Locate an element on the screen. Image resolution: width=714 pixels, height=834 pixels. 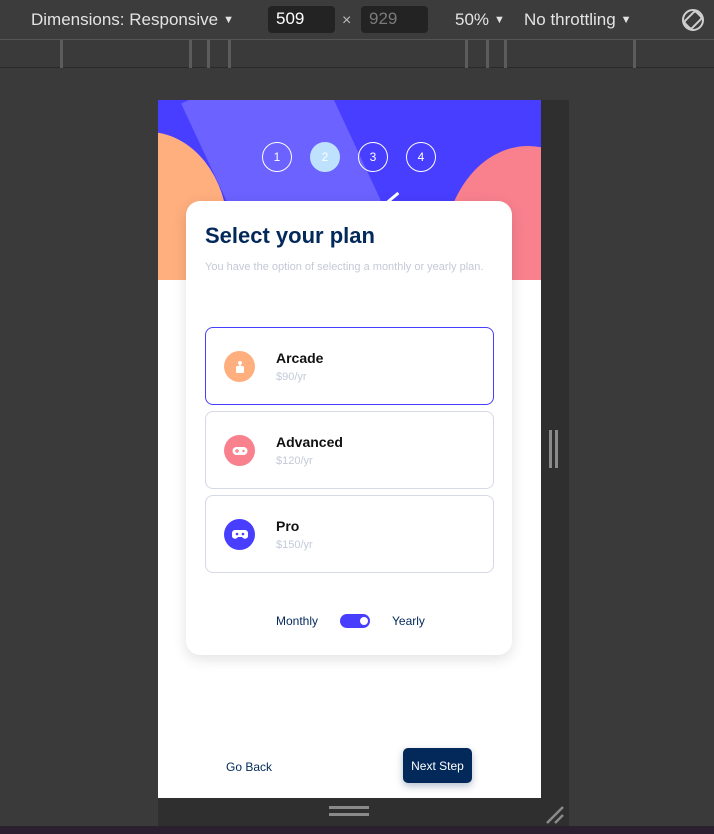
toggle-knob is located at coordinates (364, 621).